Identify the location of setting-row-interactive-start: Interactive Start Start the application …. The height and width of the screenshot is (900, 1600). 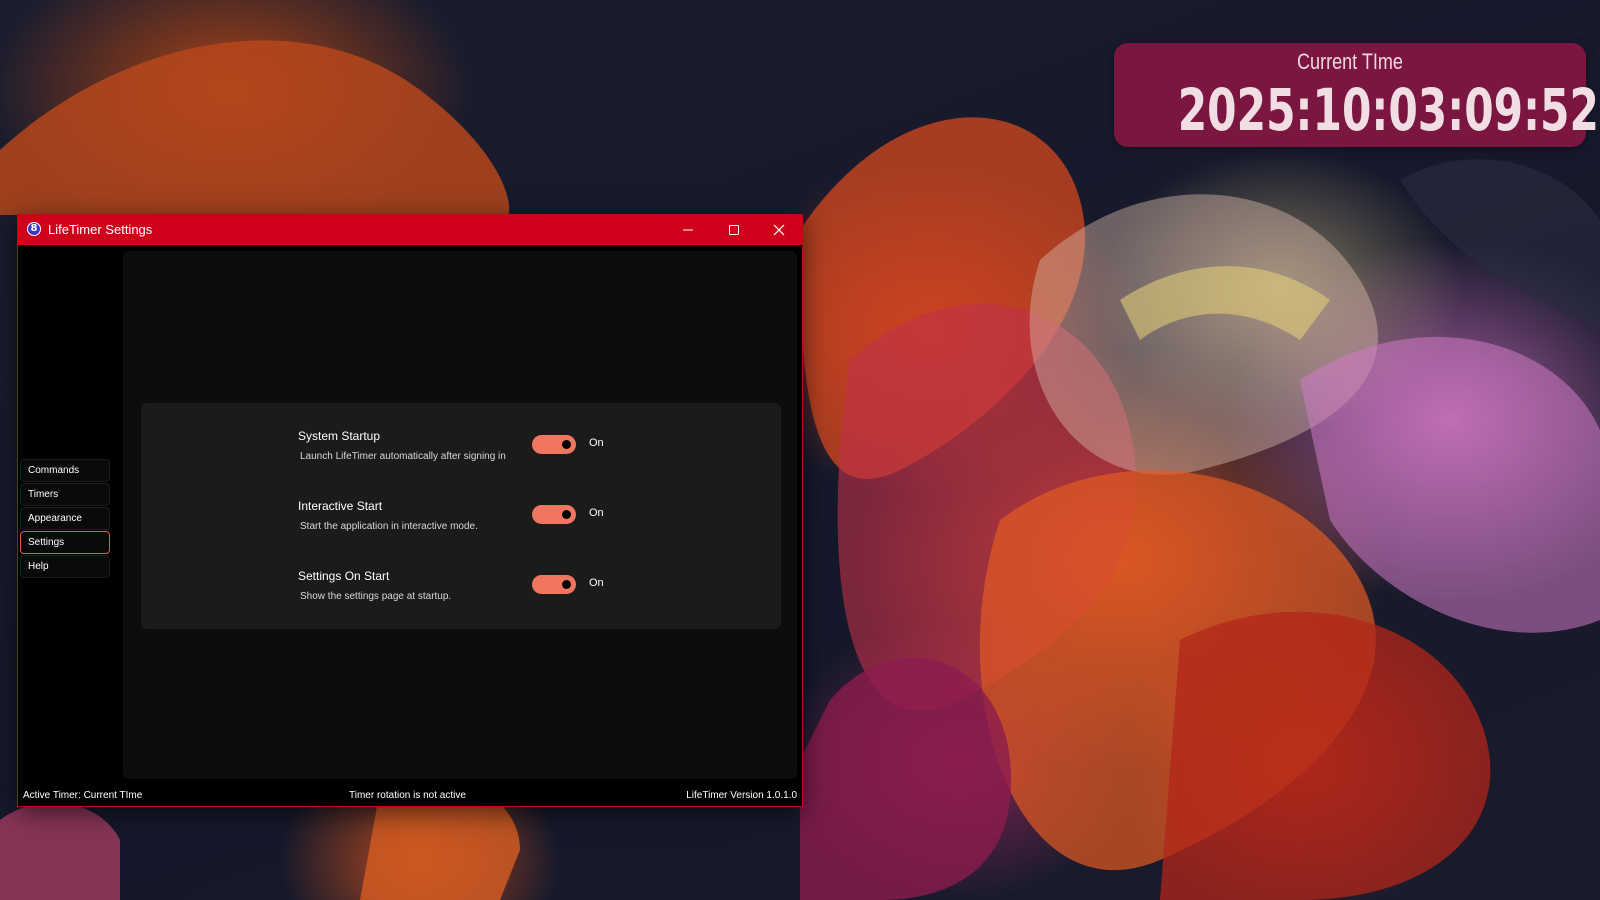
(461, 524).